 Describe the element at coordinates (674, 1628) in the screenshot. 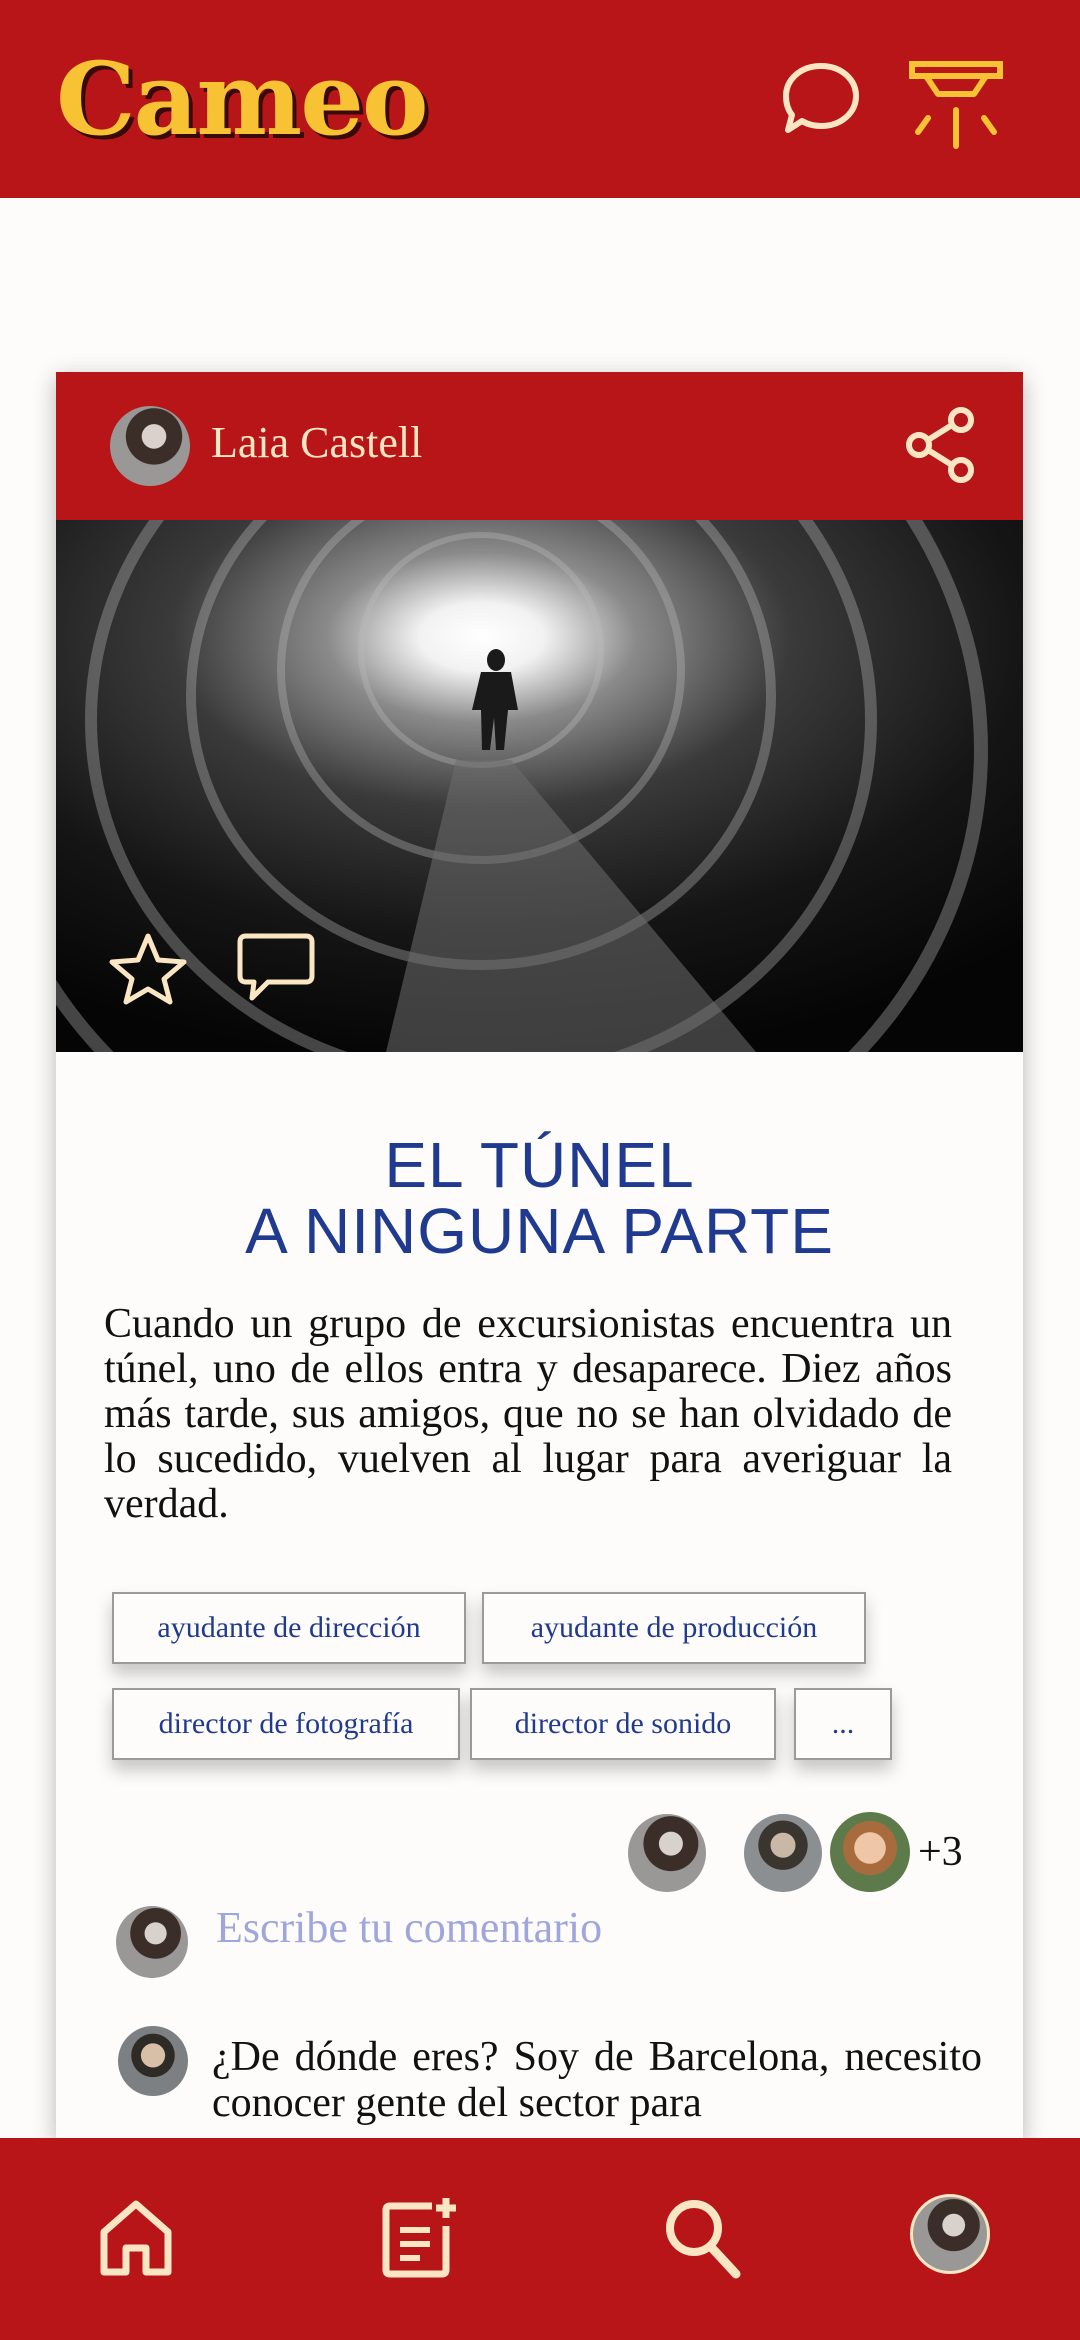

I see `tag-ayudante-produccion: ayudante de producción` at that location.